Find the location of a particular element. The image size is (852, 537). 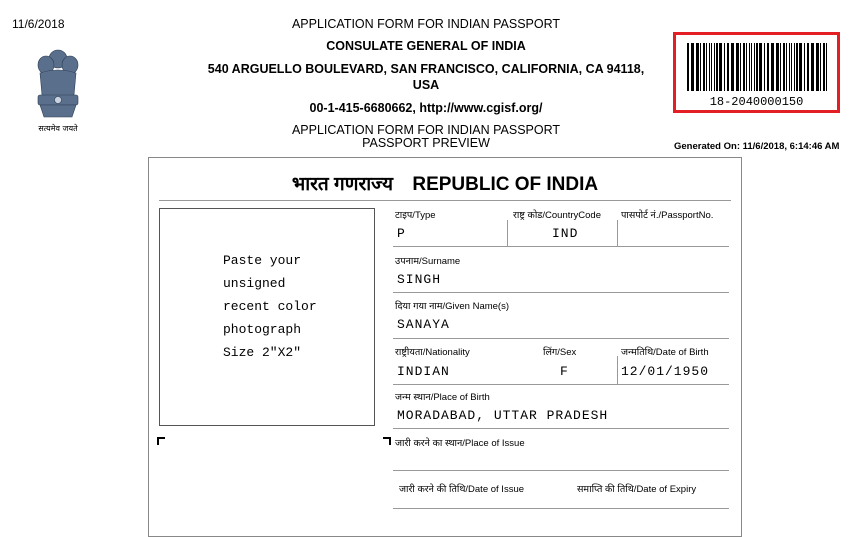

nationality-value: INDIAN is located at coordinates (423, 371).